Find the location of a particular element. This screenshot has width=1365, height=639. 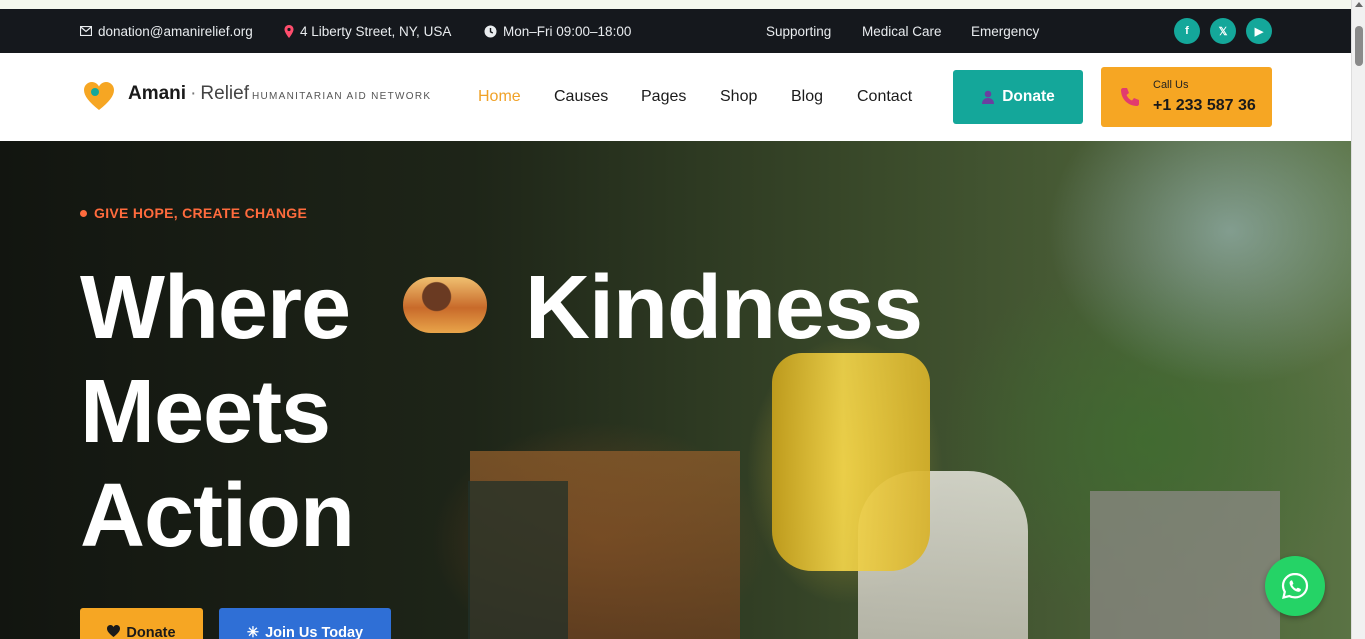

facebook-icon: f is located at coordinates (1187, 31).